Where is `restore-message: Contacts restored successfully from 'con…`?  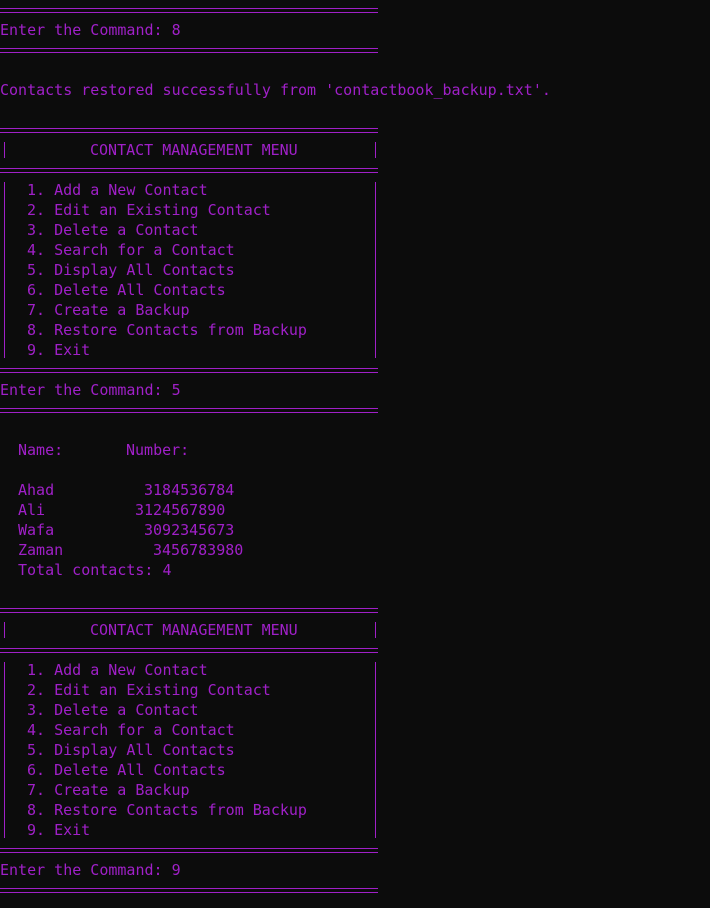 restore-message: Contacts restored successfully from 'con… is located at coordinates (275, 90).